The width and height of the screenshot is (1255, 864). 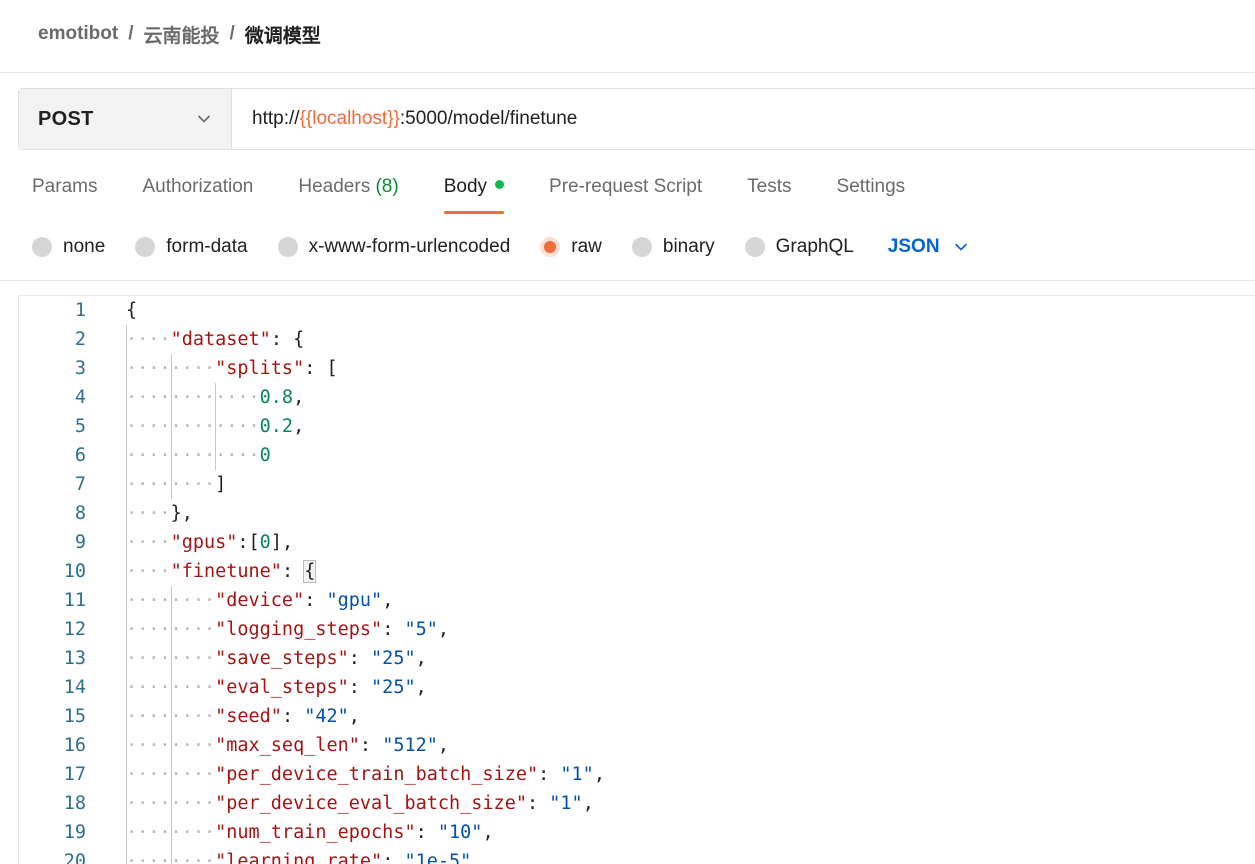 What do you see at coordinates (637, 832) in the screenshot?
I see `code-line: 19 ········"num_train_epochs": "10",` at bounding box center [637, 832].